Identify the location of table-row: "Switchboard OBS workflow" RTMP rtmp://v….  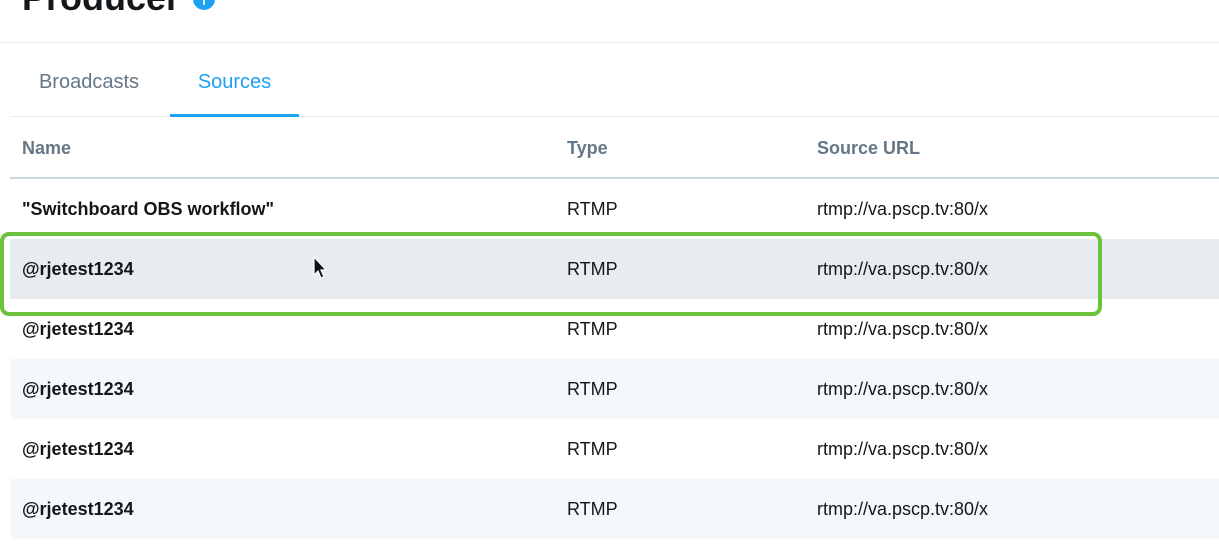
(614, 209).